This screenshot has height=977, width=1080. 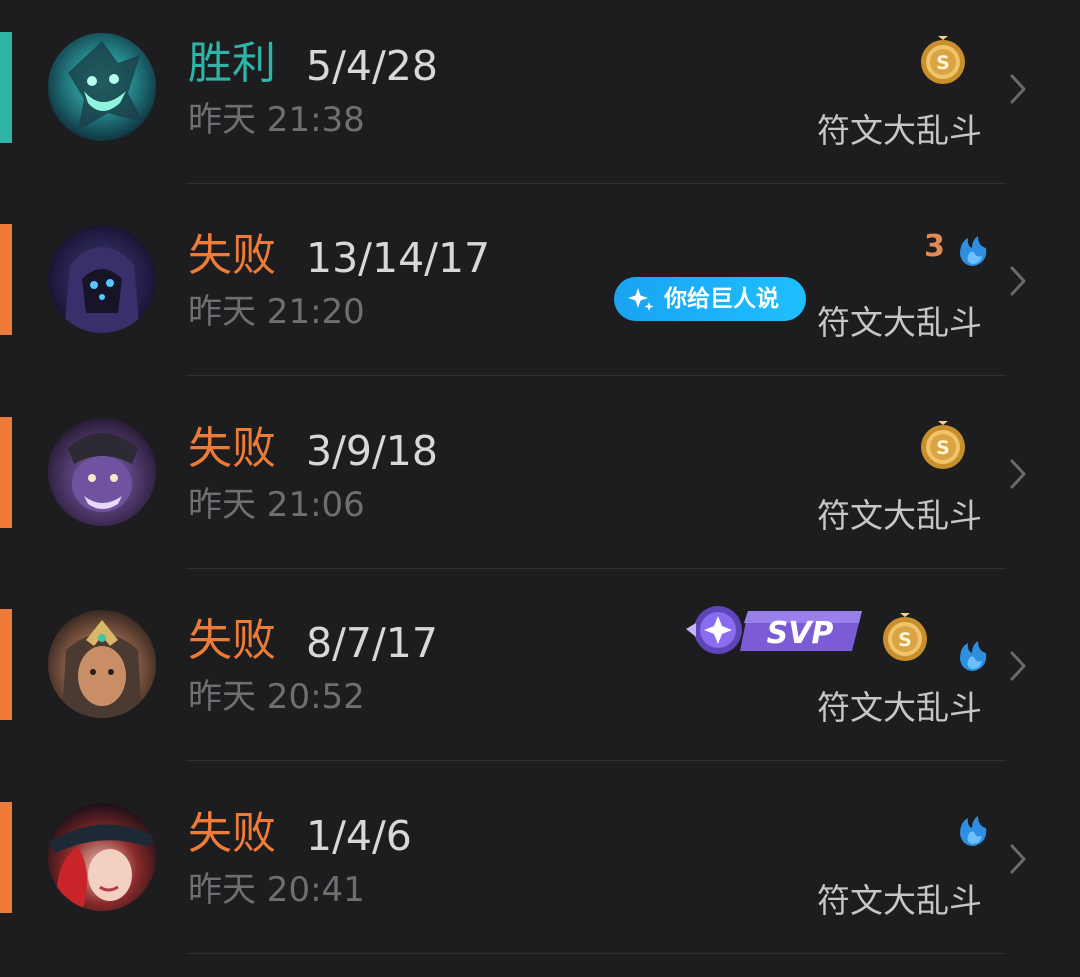 What do you see at coordinates (232, 63) in the screenshot?
I see `match-result: 胜利` at bounding box center [232, 63].